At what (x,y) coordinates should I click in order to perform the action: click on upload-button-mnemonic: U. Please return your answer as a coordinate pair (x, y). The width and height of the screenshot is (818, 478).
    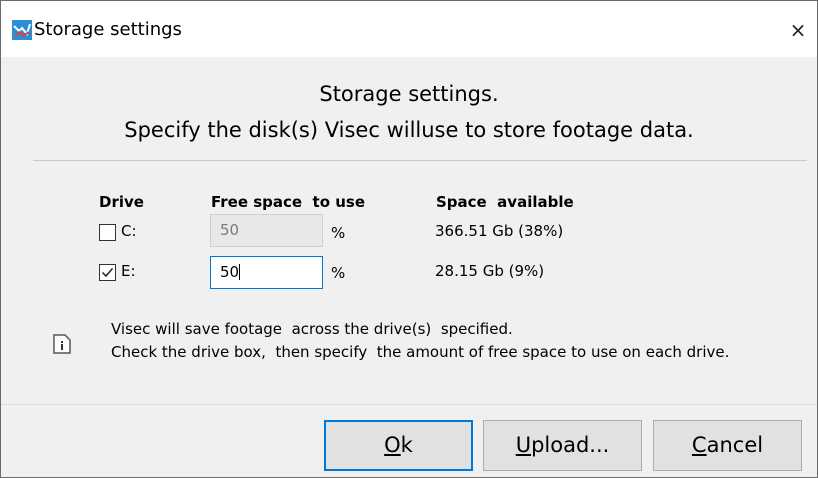
    Looking at the image, I should click on (523, 445).